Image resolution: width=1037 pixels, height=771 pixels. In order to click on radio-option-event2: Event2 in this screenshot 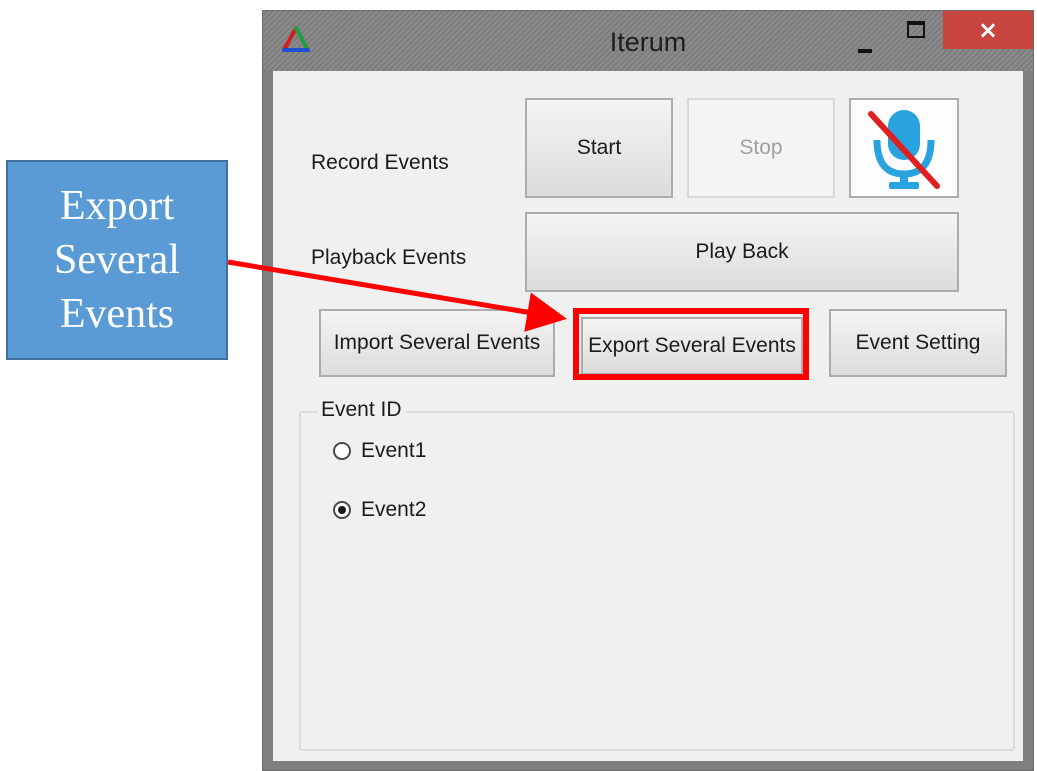, I will do `click(379, 510)`.